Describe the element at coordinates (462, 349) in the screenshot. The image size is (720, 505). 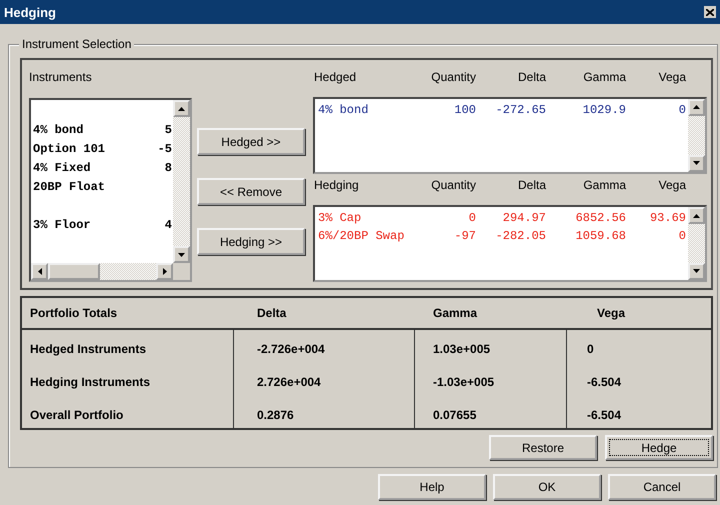
I see `table-cell-text: 1.03e+005` at that location.